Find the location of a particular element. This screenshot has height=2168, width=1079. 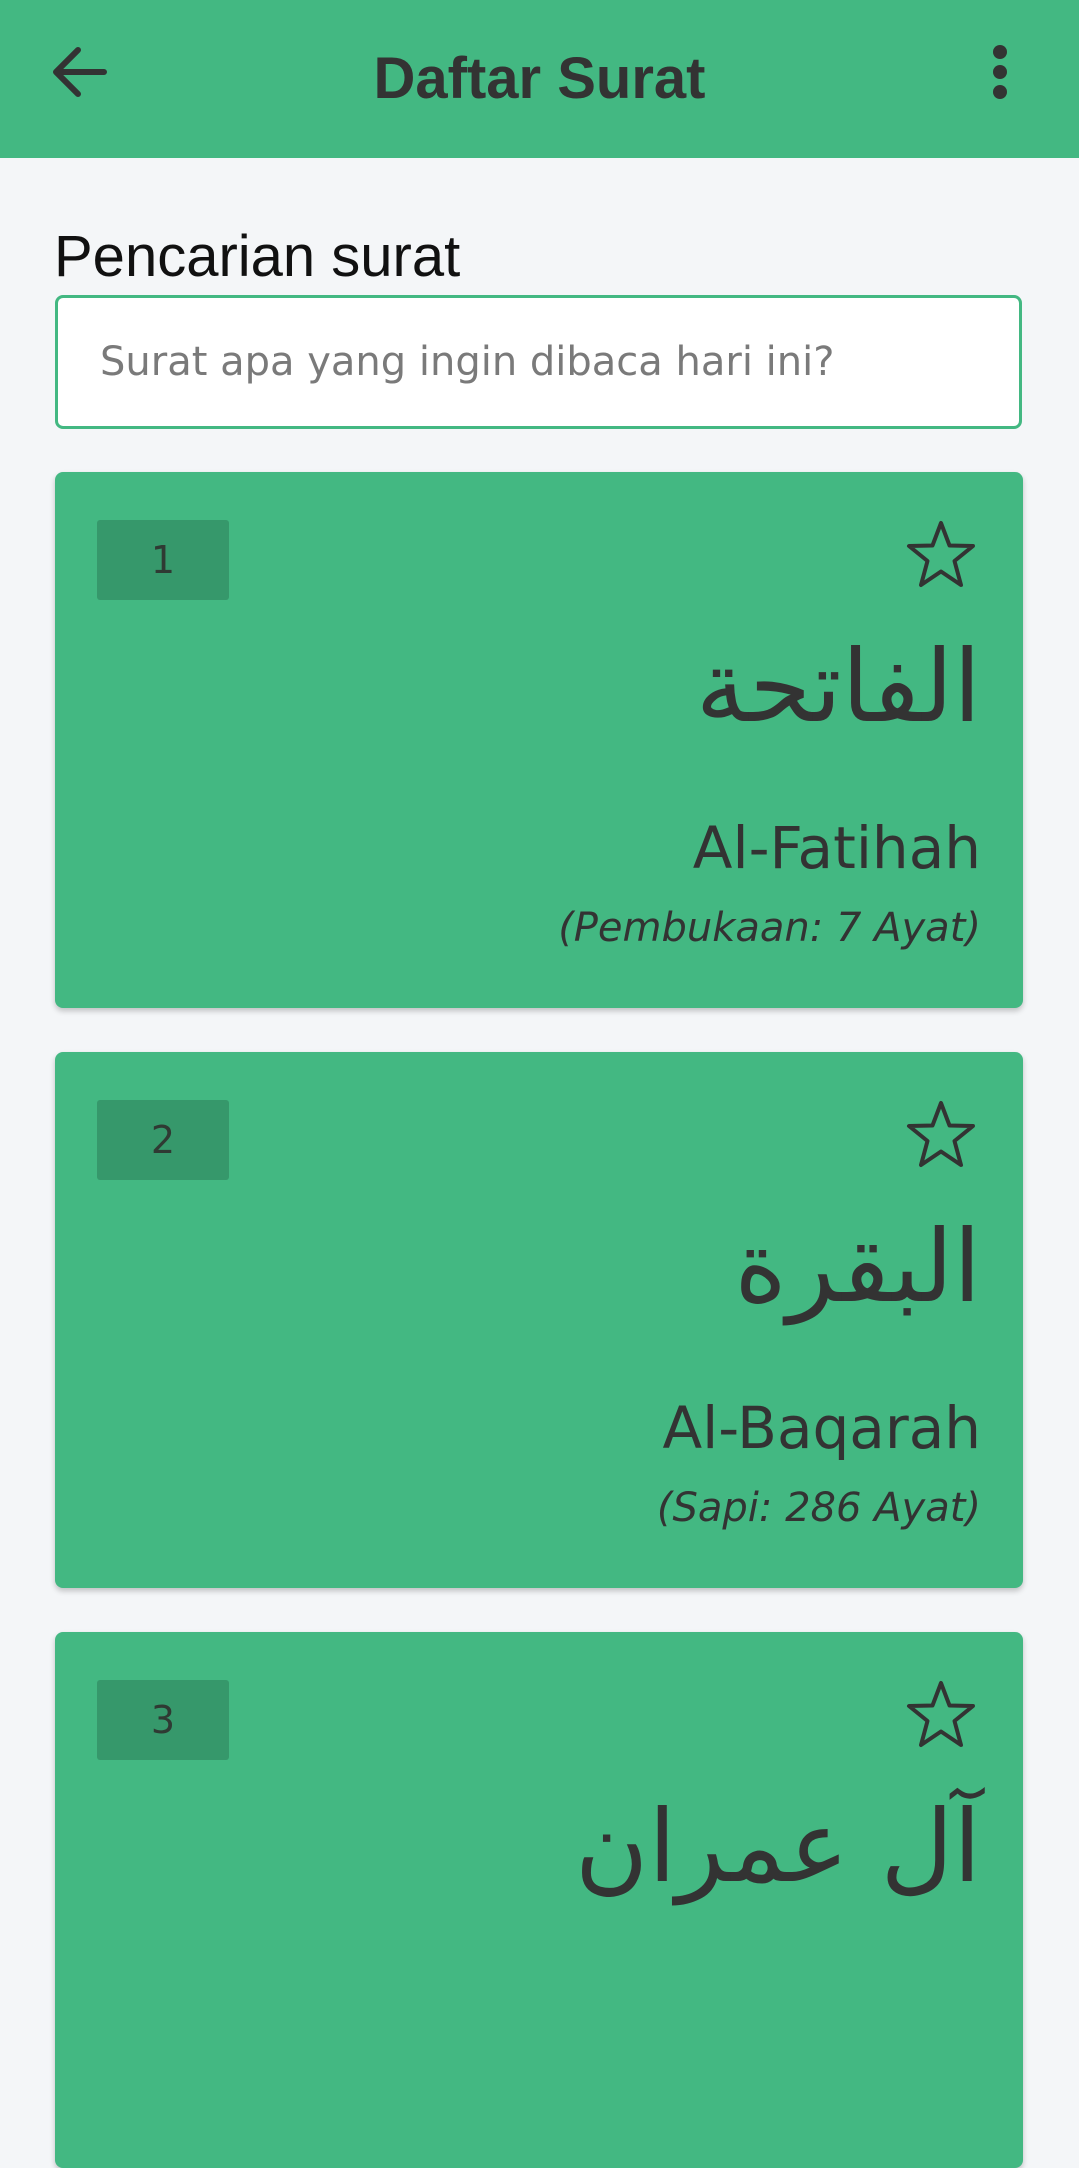

more-options-button is located at coordinates (1000, 72).